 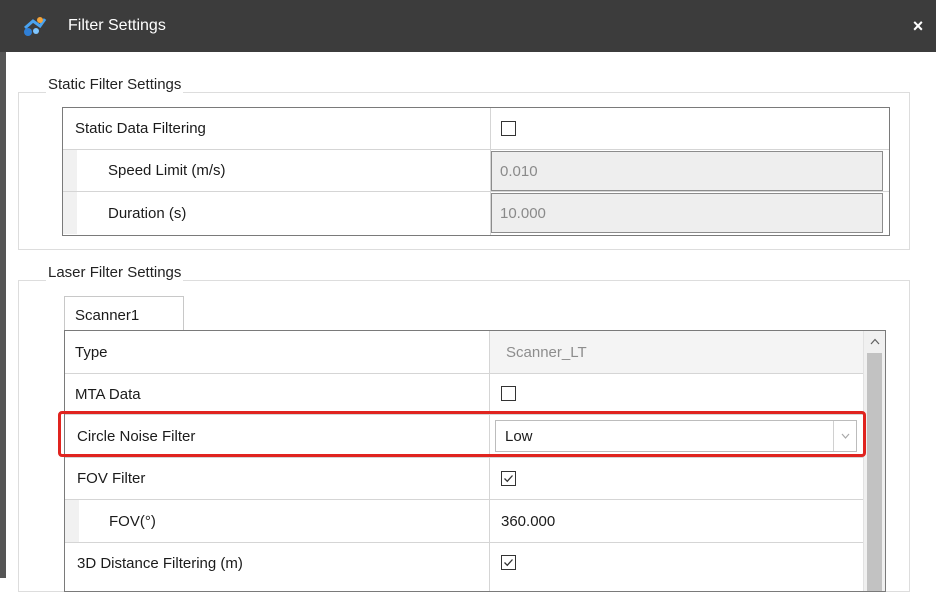 What do you see at coordinates (462, 434) in the screenshot?
I see `highlight-box` at bounding box center [462, 434].